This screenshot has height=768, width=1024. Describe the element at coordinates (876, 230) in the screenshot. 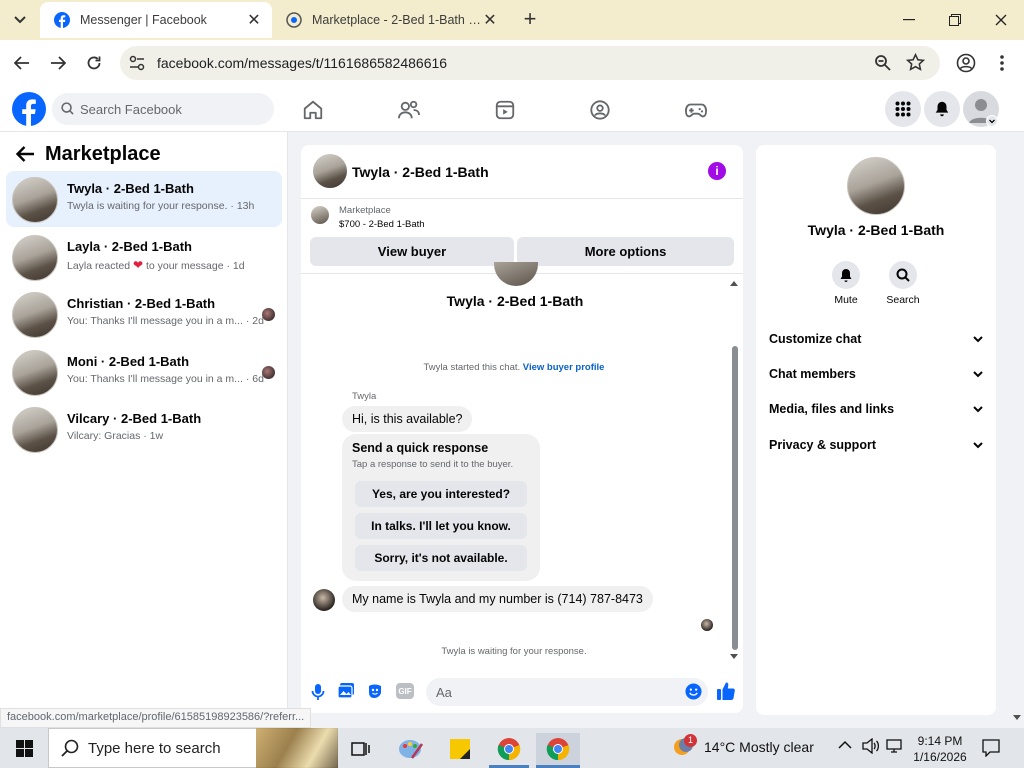

I see `profile-name: Twyla · 2-Bed 1-Bath` at that location.